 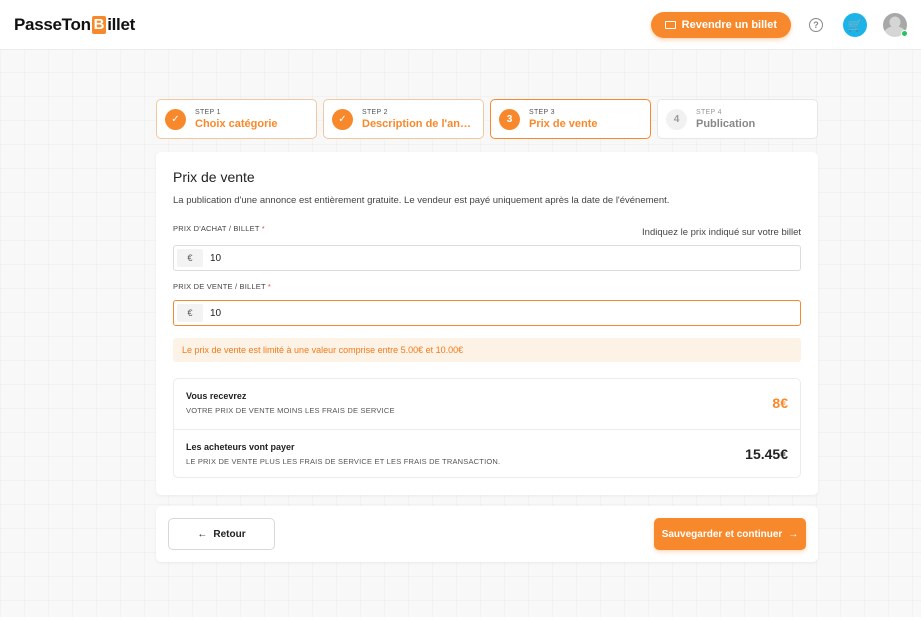 I want to click on help-icon: ?, so click(x=816, y=24).